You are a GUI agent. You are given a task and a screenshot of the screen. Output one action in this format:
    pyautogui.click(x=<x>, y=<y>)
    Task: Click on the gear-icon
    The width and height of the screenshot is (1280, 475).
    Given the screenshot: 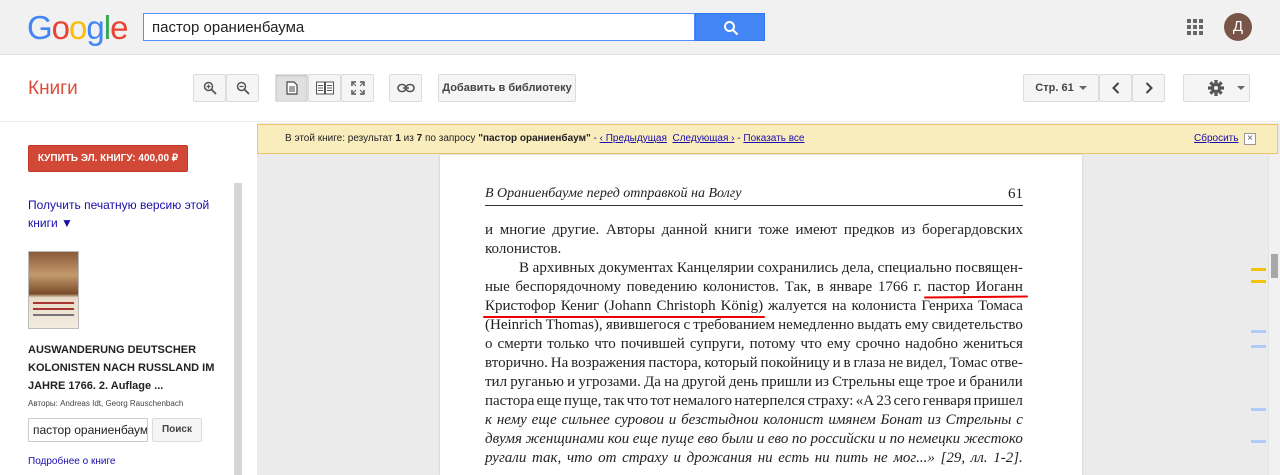 What is the action you would take?
    pyautogui.click(x=1226, y=88)
    